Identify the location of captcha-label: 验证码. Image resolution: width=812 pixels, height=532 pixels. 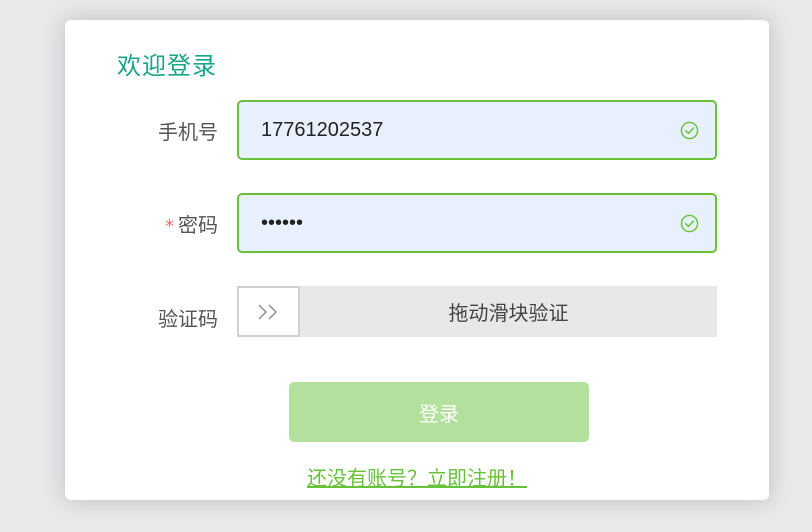
(188, 317).